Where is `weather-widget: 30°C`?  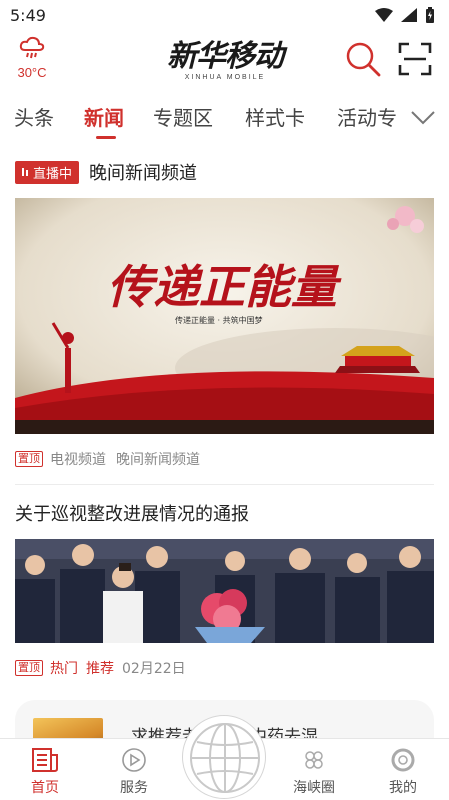 weather-widget: 30°C is located at coordinates (32, 58).